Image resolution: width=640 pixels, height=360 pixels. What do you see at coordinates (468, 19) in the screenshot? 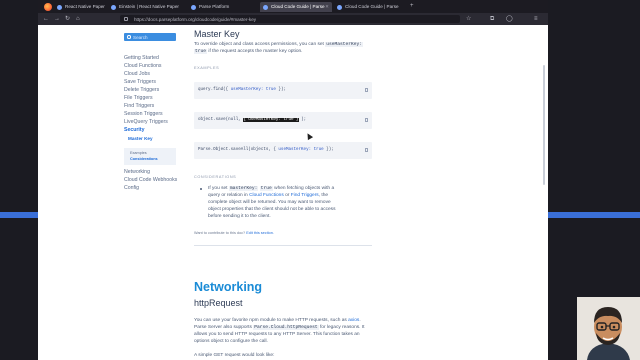
I see `bookmark-star-icon: ☆` at bounding box center [468, 19].